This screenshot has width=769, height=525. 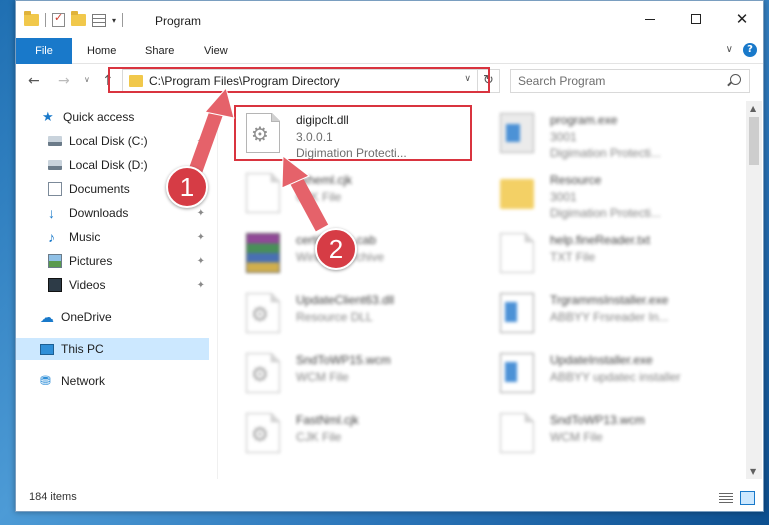 I want to click on properties-check-icon, so click(x=58, y=19).